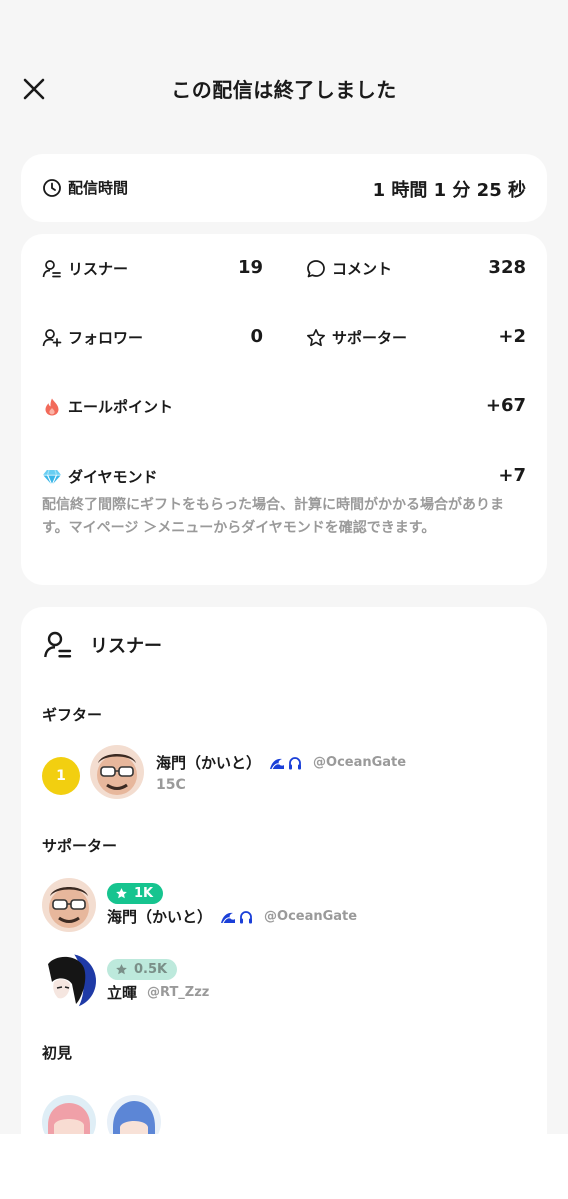  What do you see at coordinates (512, 336) in the screenshot?
I see `supporters-value: +2` at bounding box center [512, 336].